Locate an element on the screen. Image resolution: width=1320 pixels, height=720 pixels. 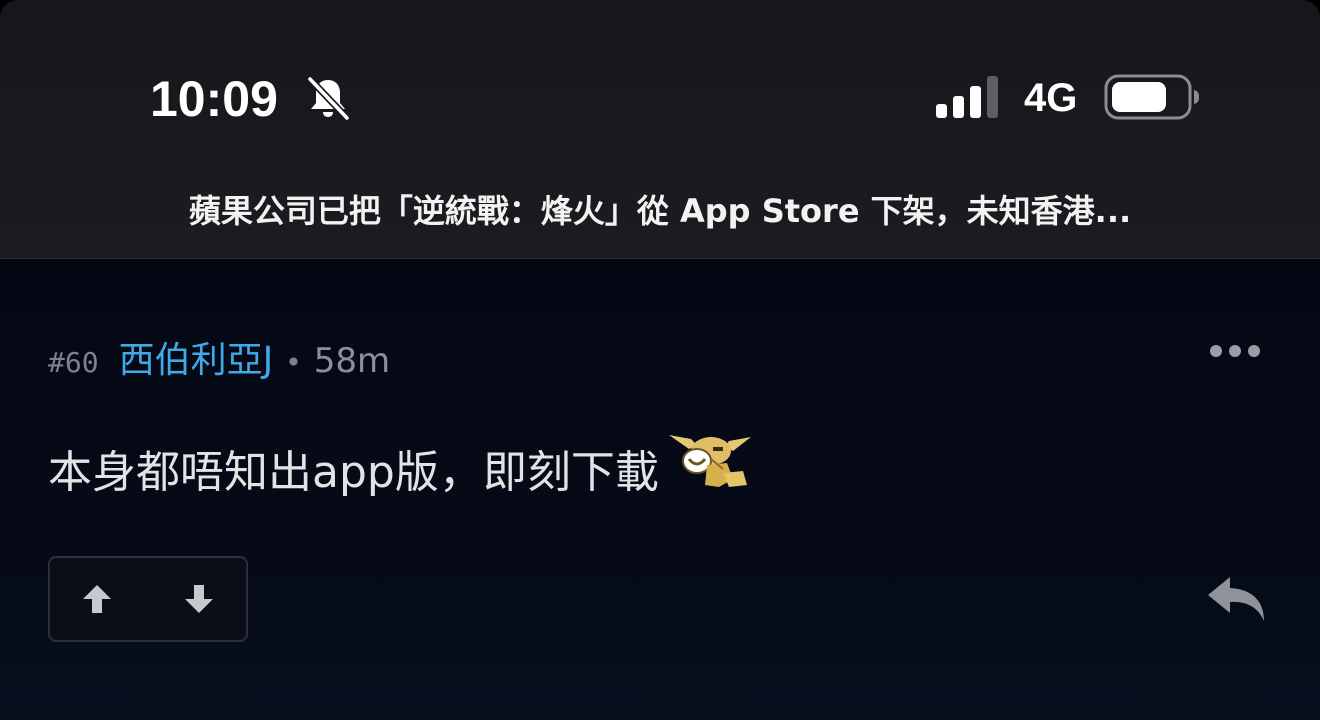
post-meta: #60 西伯利亞J • 58m is located at coordinates (219, 356).